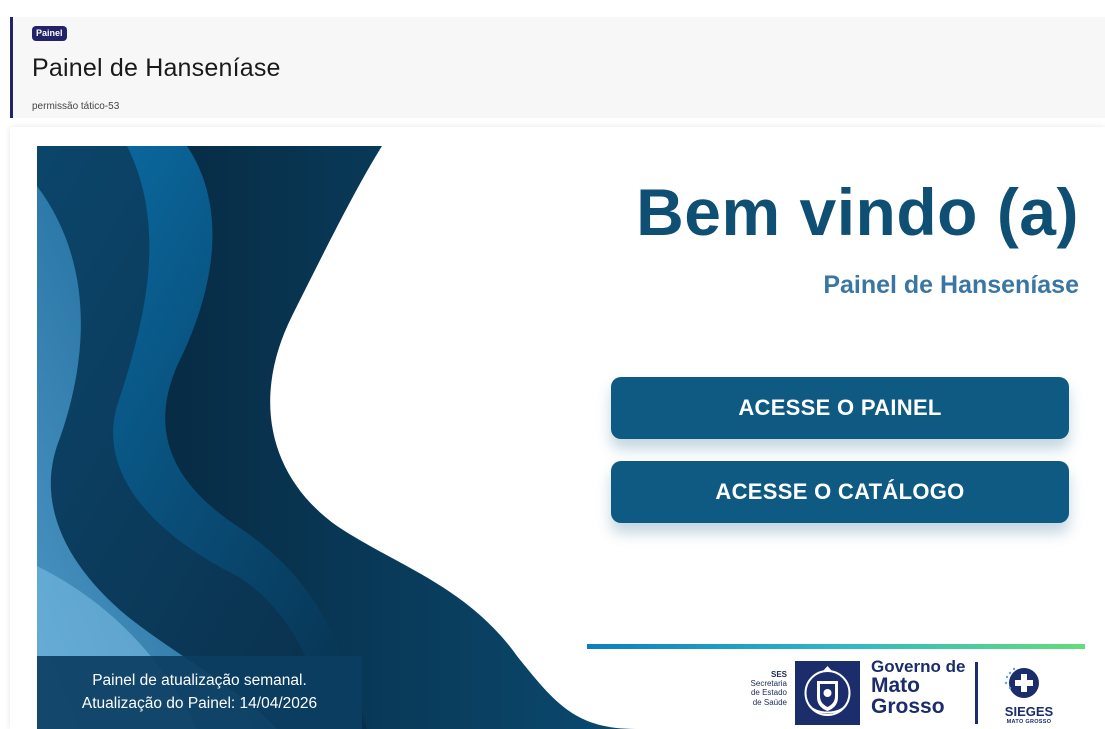 Image resolution: width=1105 pixels, height=729 pixels. What do you see at coordinates (1029, 722) in the screenshot?
I see `sieges-subtitle: MATO GROSSO` at bounding box center [1029, 722].